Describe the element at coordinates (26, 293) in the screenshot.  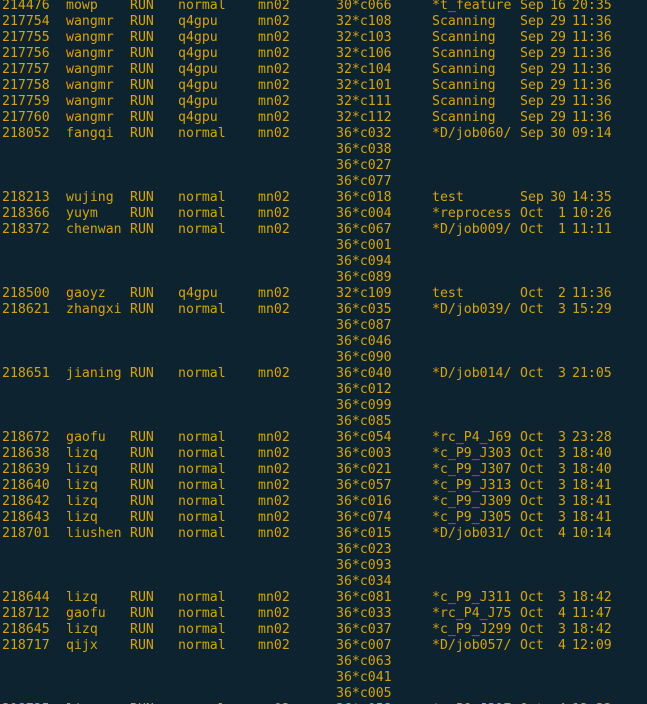
I see `cell-job-id: 218500` at that location.